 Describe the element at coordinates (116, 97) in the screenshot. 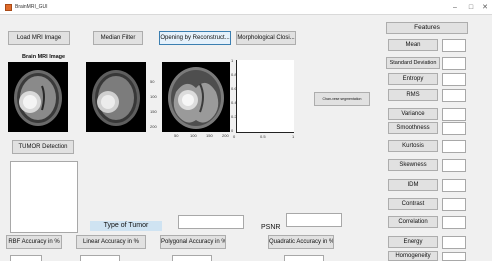

I see `median-filtered-image` at that location.